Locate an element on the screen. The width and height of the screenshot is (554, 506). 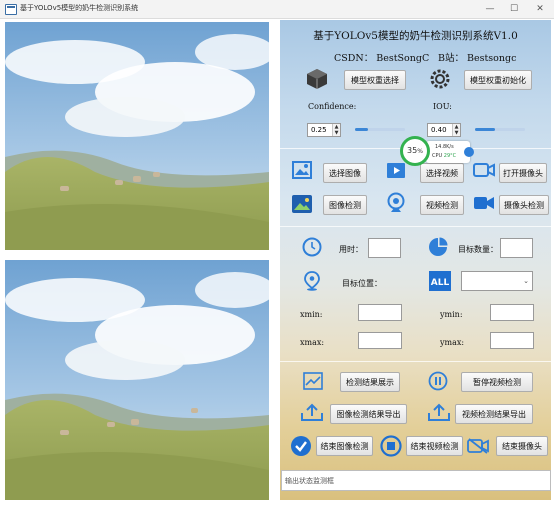
pause-video-detect-button: 暂停视频检测 is located at coordinates (497, 382).